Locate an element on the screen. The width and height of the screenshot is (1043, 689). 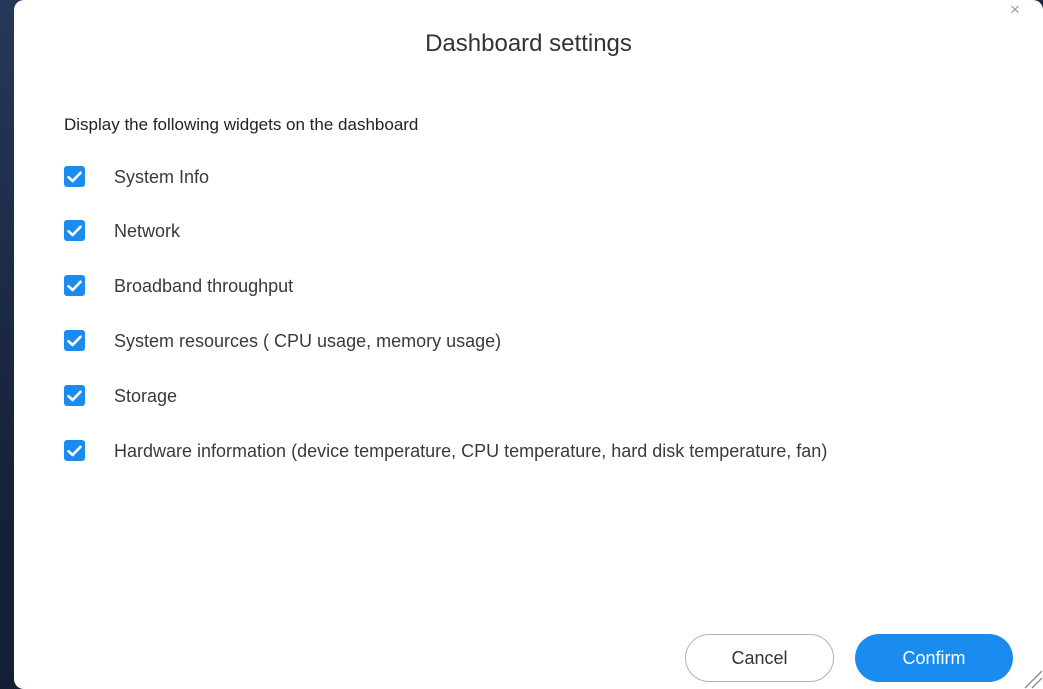
option-system-info: System Info is located at coordinates (539, 178).